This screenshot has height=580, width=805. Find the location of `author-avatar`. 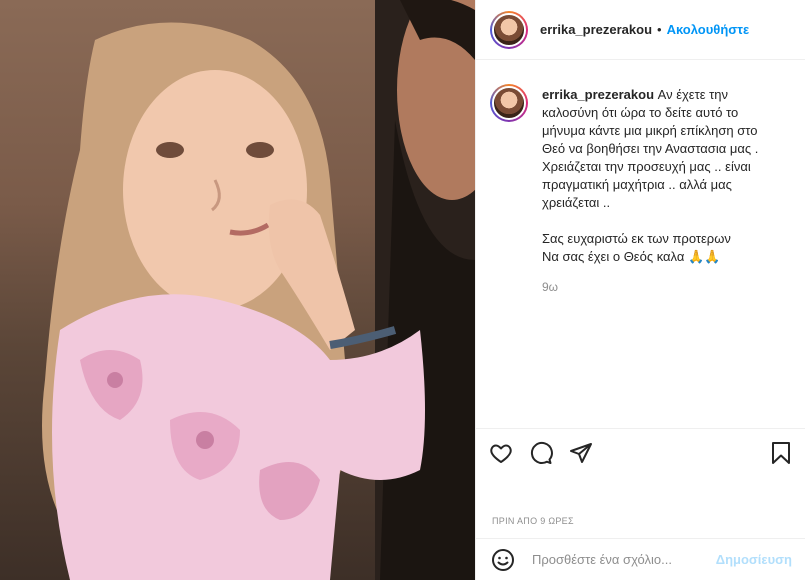

author-avatar is located at coordinates (509, 29).